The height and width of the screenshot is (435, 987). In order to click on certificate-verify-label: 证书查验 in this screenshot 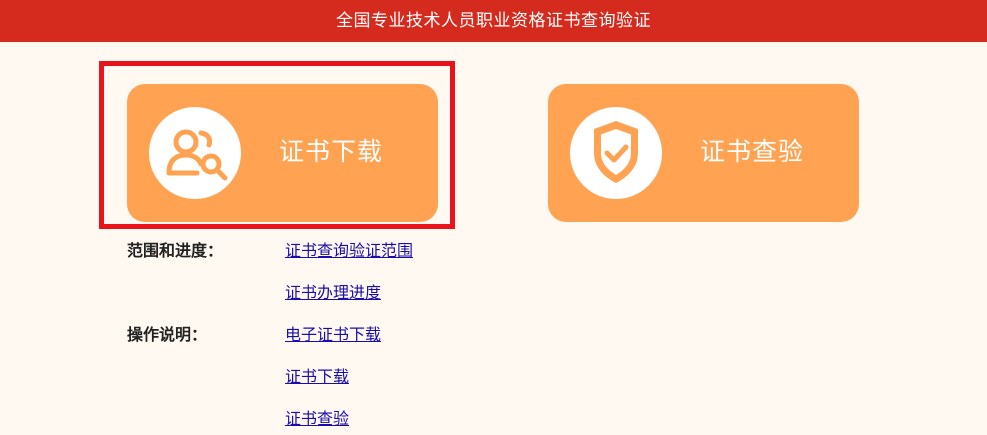, I will do `click(752, 151)`.